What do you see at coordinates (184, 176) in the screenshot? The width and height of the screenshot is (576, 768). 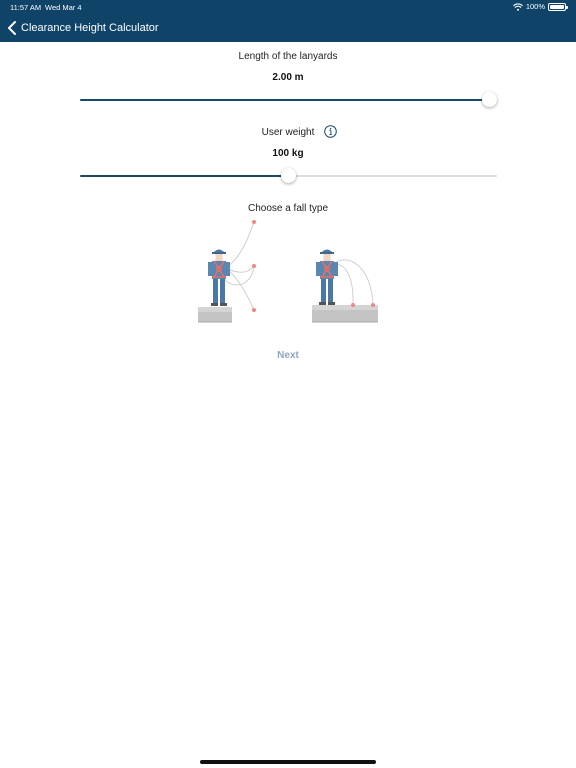 I see `weight-slider-fill` at bounding box center [184, 176].